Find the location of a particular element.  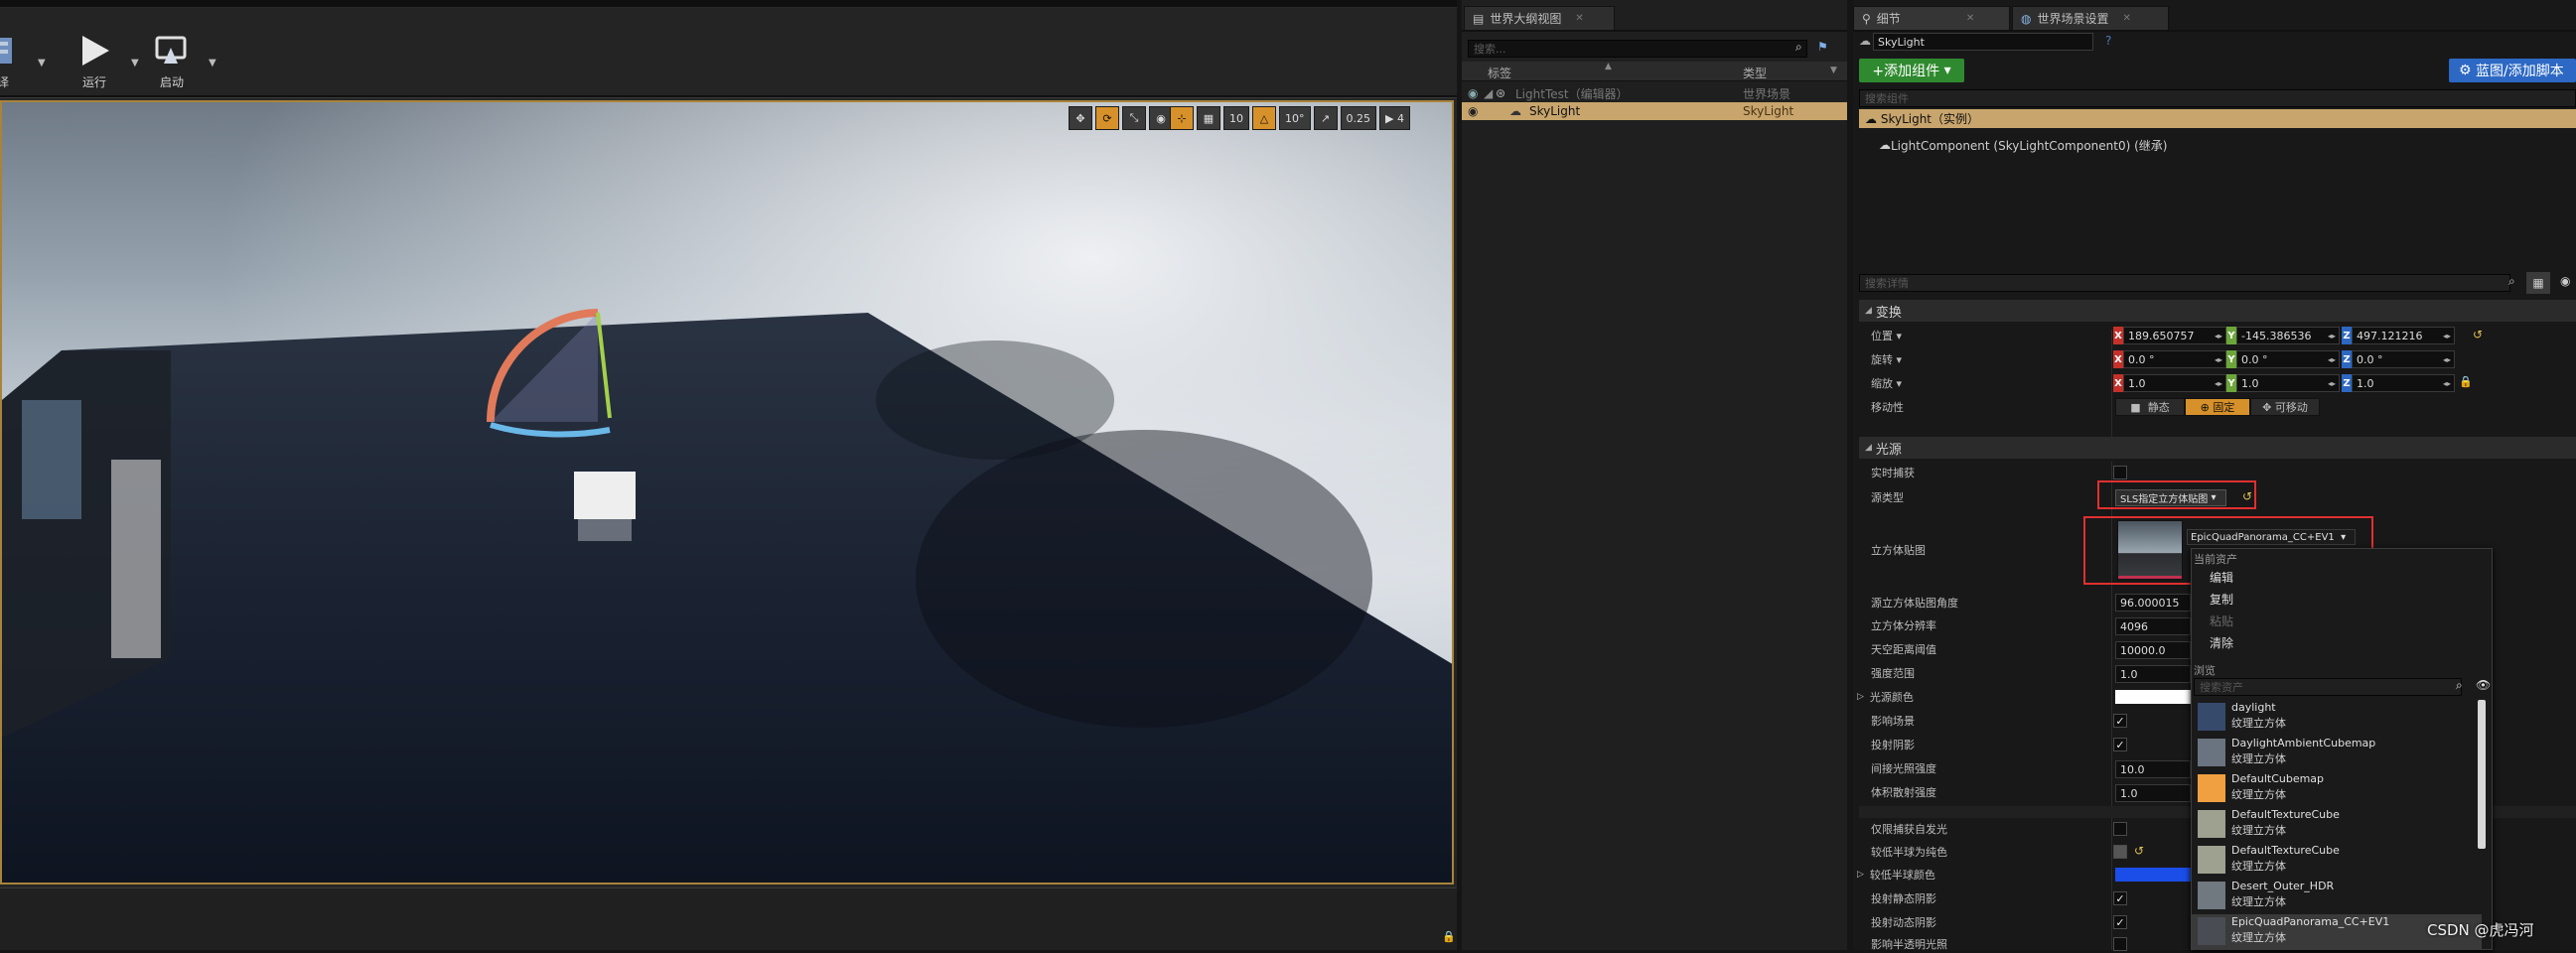

scale-snap-toggle: ↗ is located at coordinates (1326, 118).